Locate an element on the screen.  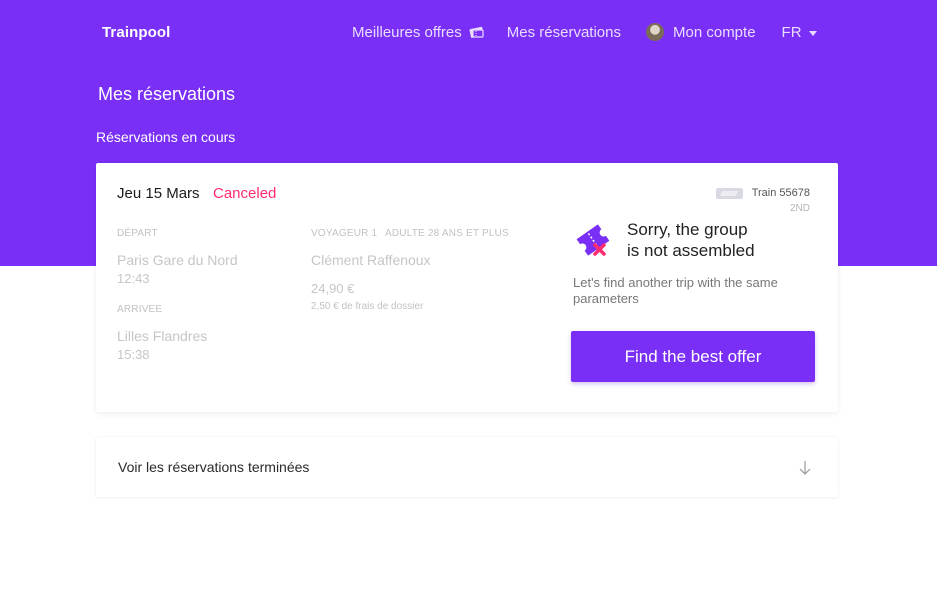
notice-title: Sorry, the group is not assembled is located at coordinates (712, 240).